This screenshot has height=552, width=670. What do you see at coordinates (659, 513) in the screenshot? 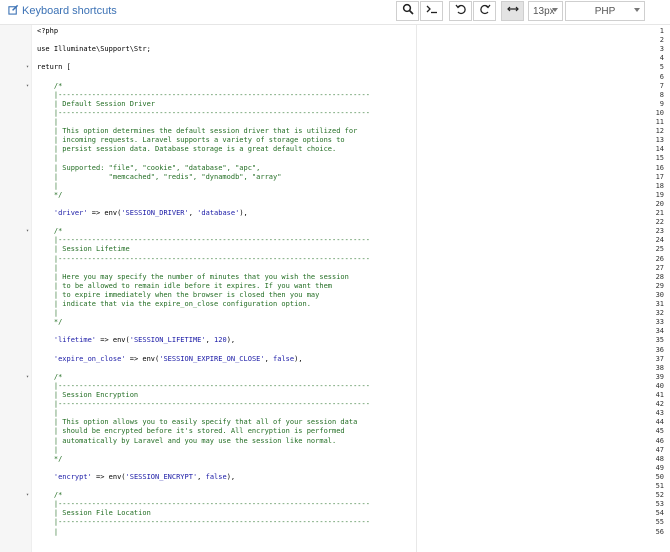
I see `line-number: 54` at bounding box center [659, 513].